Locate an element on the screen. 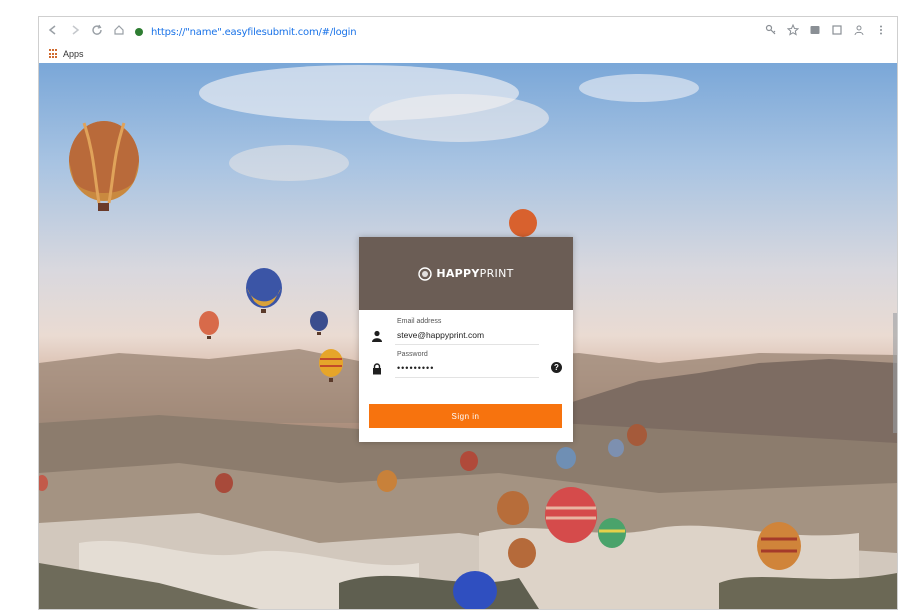 This screenshot has height=612, width=914. password-field is located at coordinates (472, 368).